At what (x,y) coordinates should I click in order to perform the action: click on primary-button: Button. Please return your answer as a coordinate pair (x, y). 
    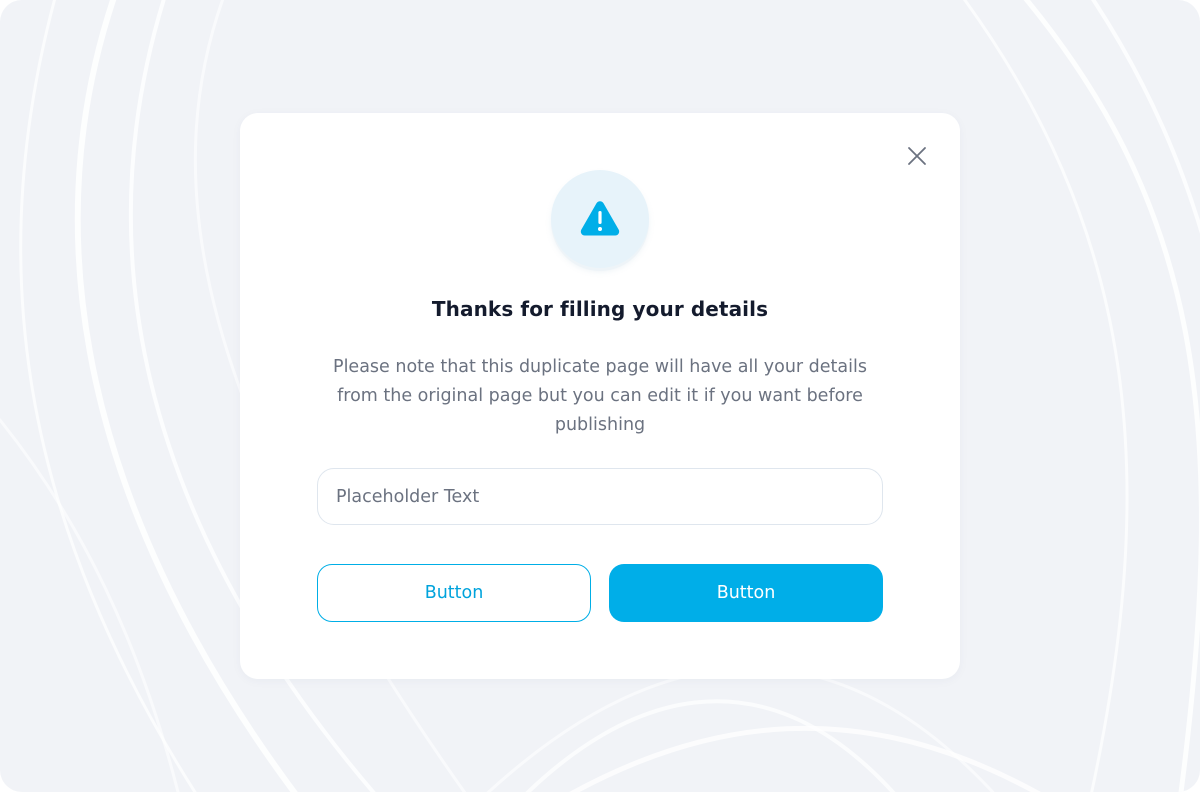
    Looking at the image, I should click on (746, 593).